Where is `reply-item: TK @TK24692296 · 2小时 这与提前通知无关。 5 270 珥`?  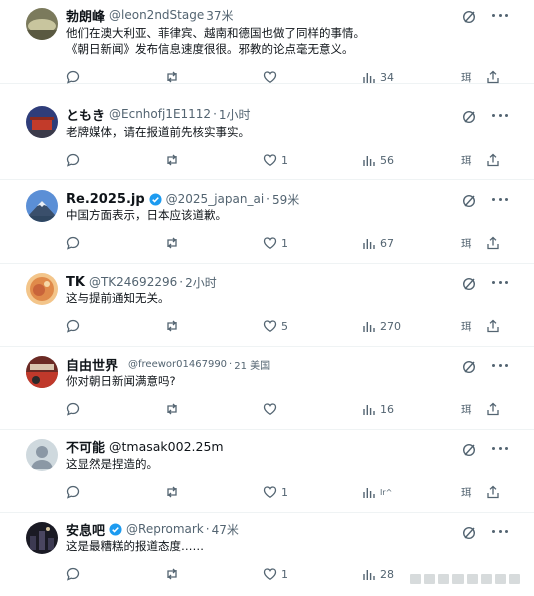
reply-item: TK @TK24692296 · 2小时 这与提前通知无关。 5 270 珥 is located at coordinates (267, 305).